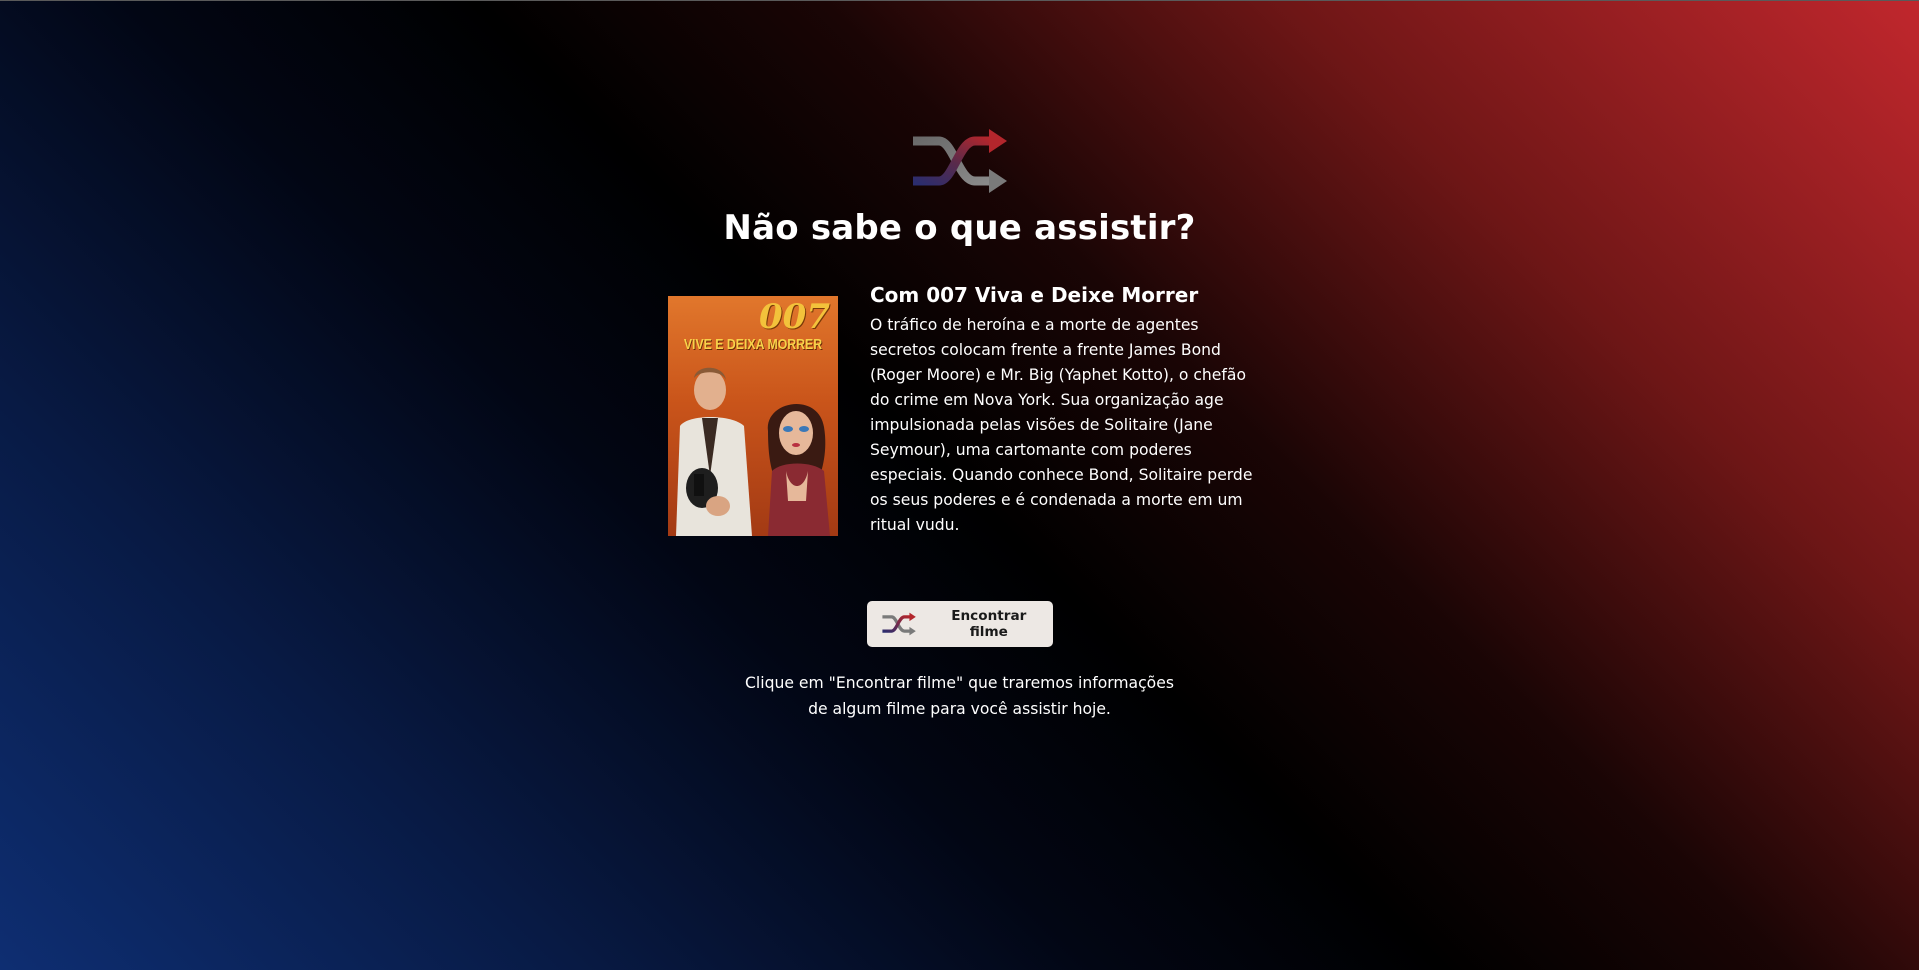 The height and width of the screenshot is (970, 1919). I want to click on poster-man-figure, so click(714, 451).